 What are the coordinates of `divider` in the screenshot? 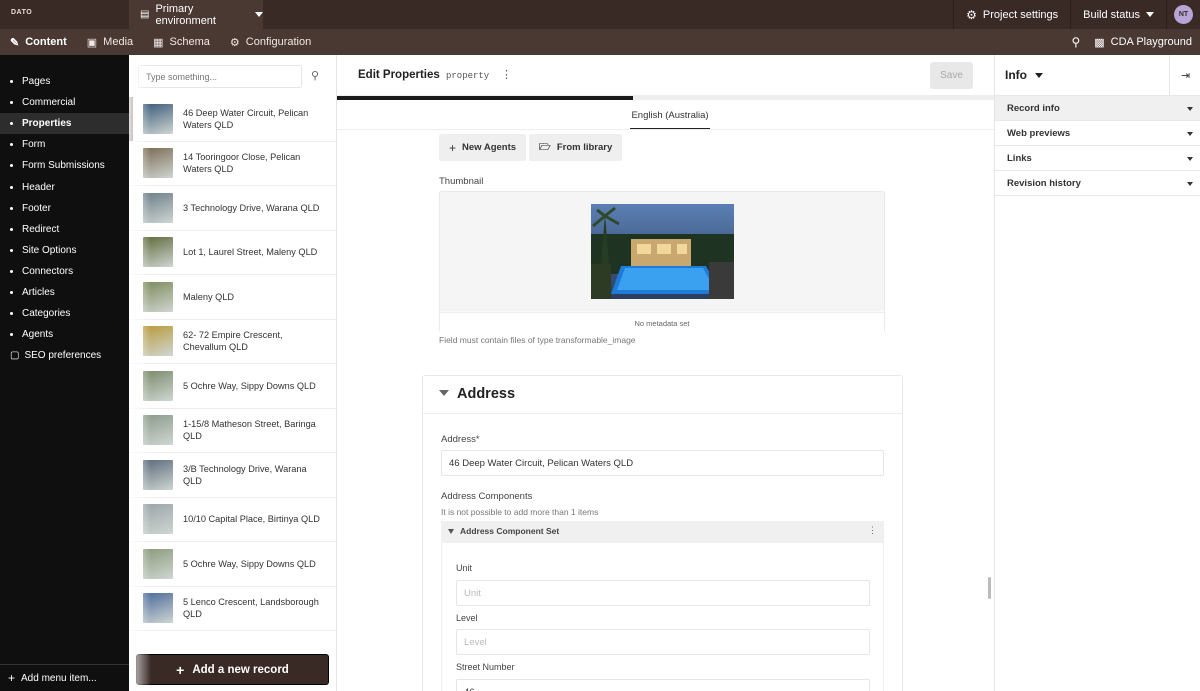 It's located at (665, 129).